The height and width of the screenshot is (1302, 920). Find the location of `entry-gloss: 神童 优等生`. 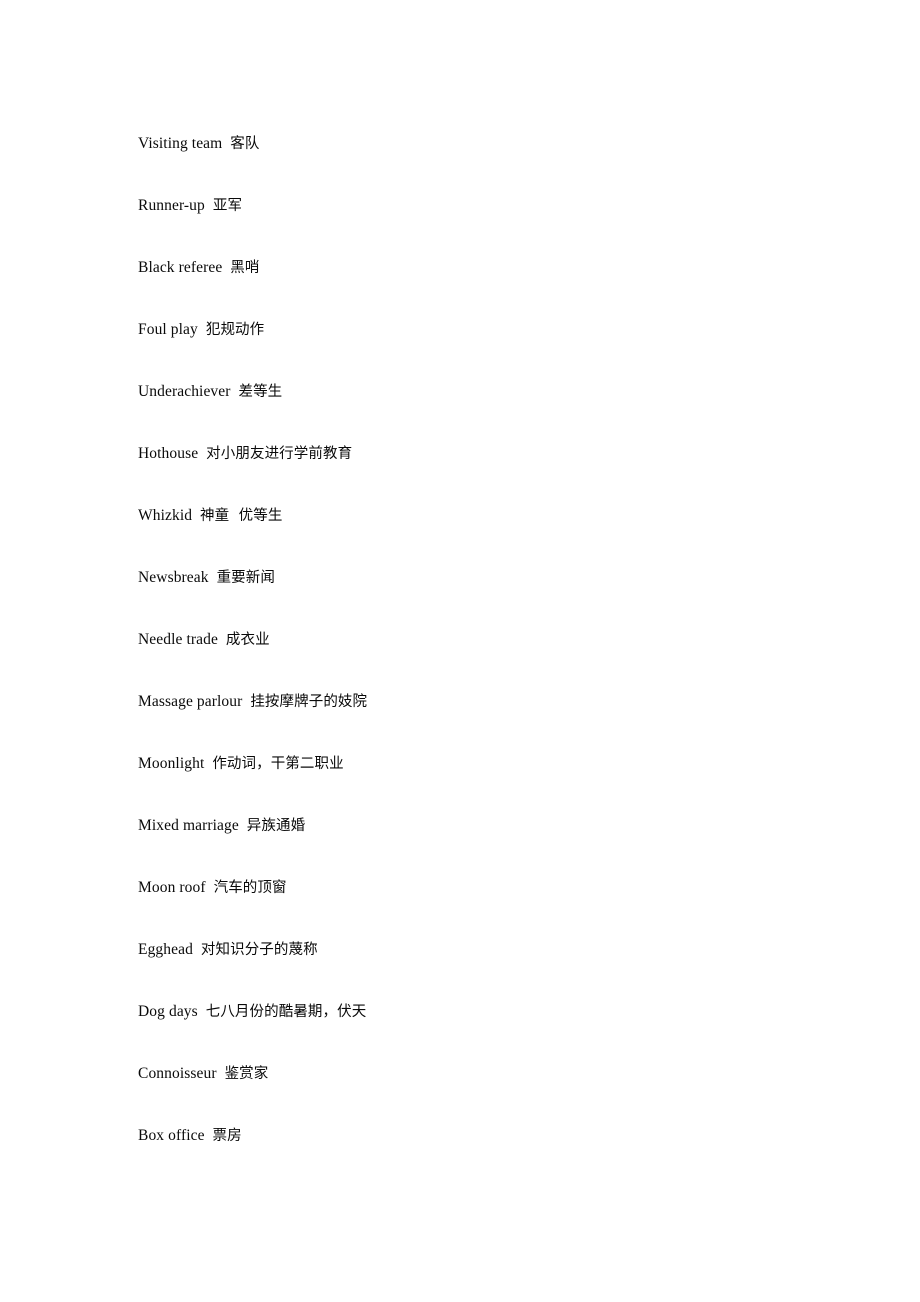

entry-gloss: 神童 优等生 is located at coordinates (241, 516).